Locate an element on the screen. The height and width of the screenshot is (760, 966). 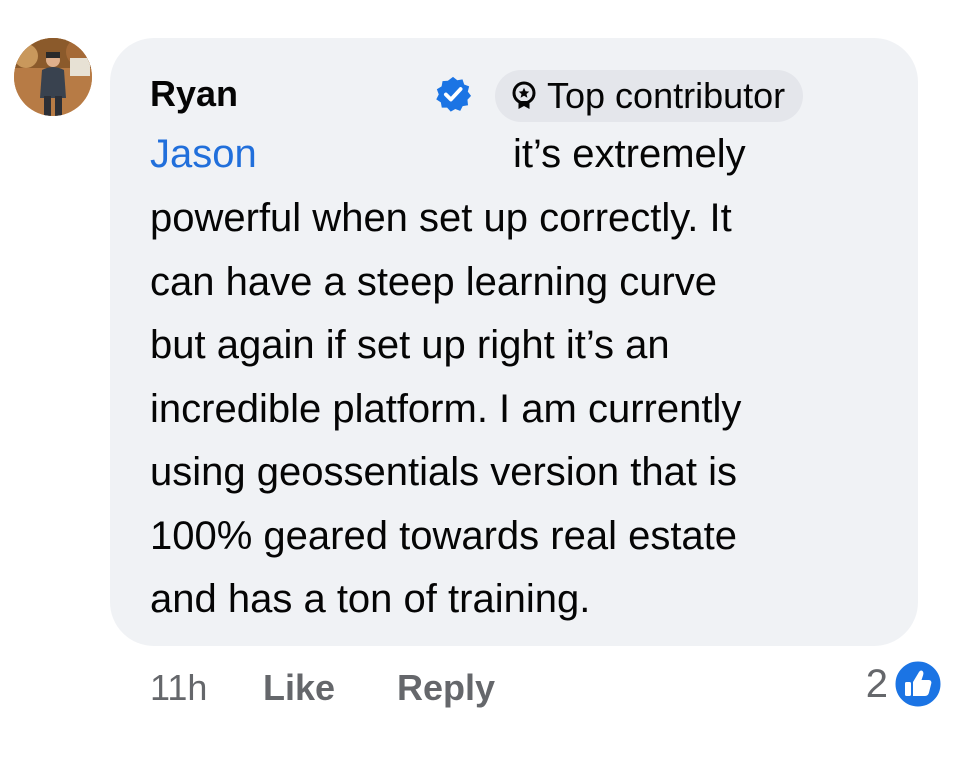
top-contributor-badge: Top contributor is located at coordinates (649, 96).